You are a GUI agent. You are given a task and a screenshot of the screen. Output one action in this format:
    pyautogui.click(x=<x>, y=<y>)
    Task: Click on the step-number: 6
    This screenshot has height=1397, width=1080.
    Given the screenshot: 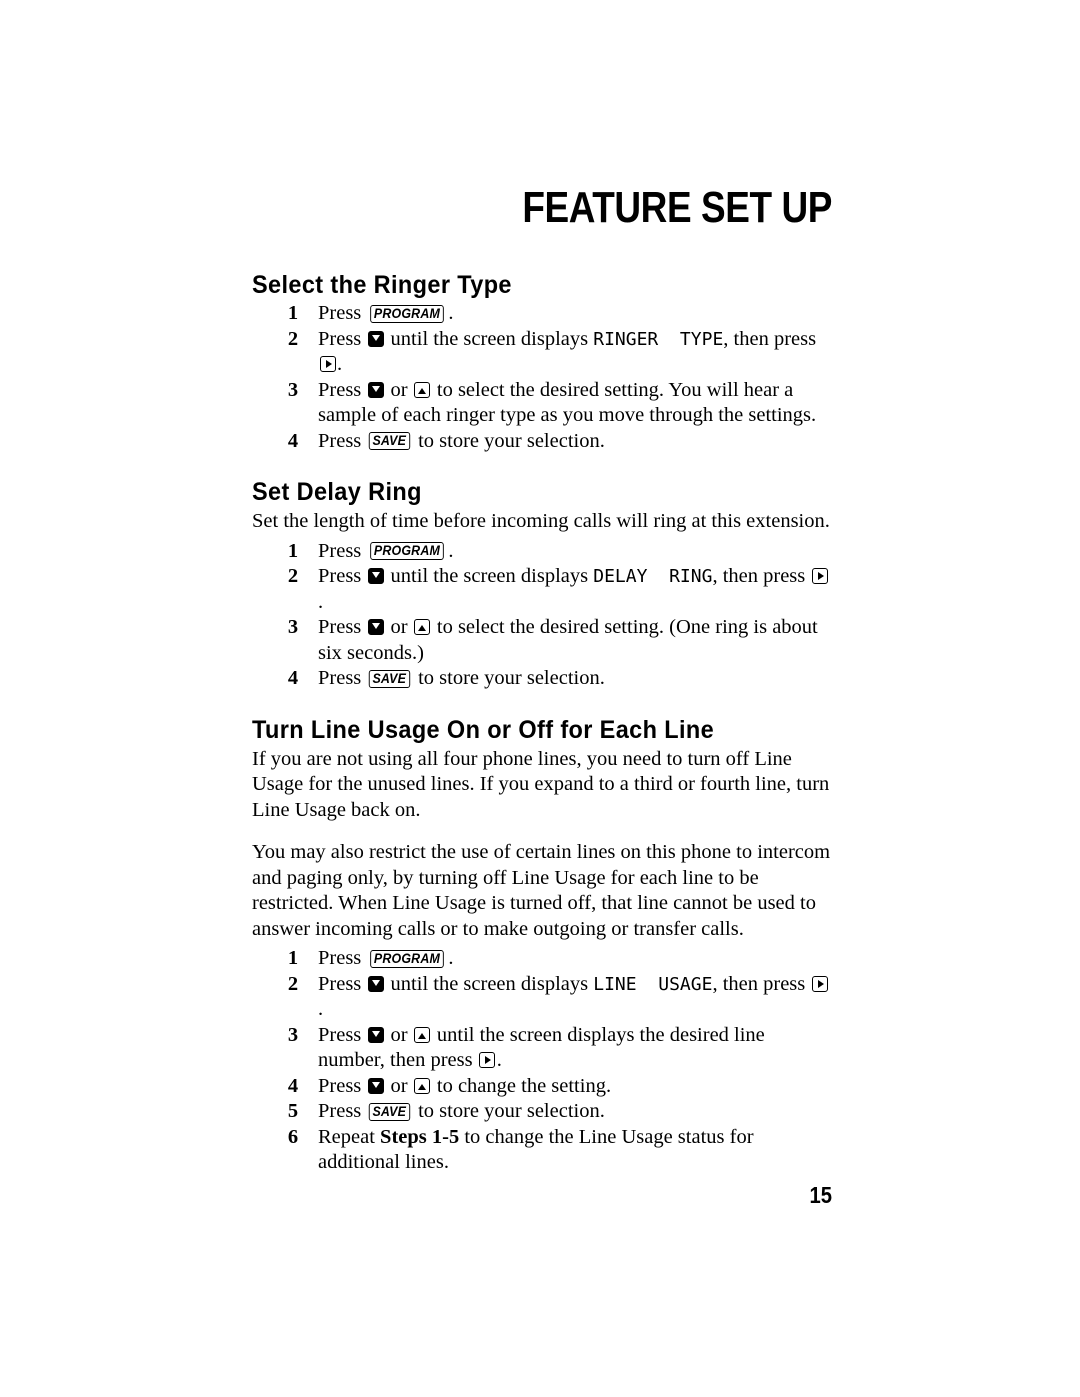 What is the action you would take?
    pyautogui.click(x=293, y=1136)
    